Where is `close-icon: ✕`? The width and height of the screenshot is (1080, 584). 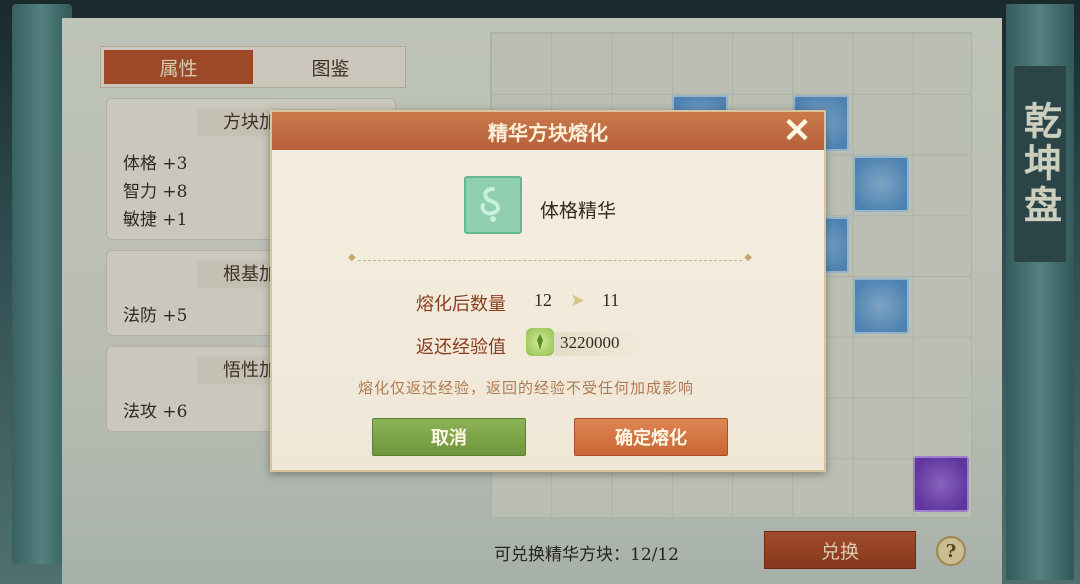
close-icon: ✕ is located at coordinates (797, 131).